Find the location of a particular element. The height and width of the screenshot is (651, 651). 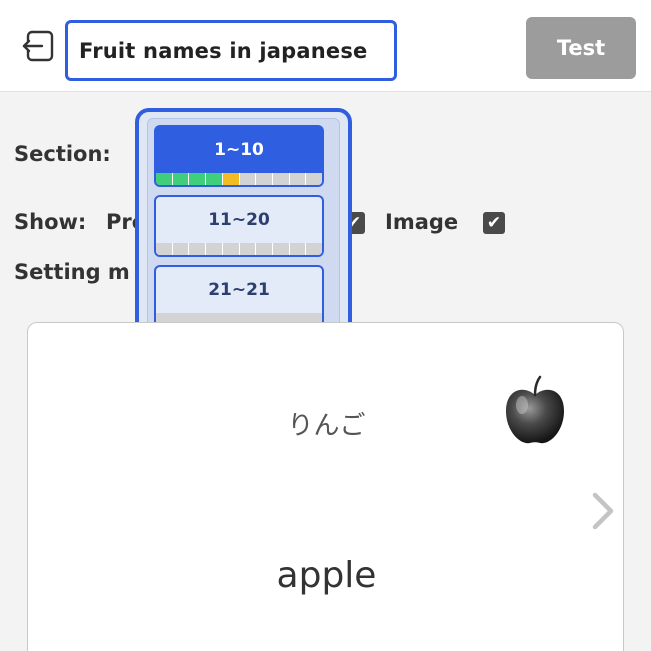

exit-icon is located at coordinates (38, 46).